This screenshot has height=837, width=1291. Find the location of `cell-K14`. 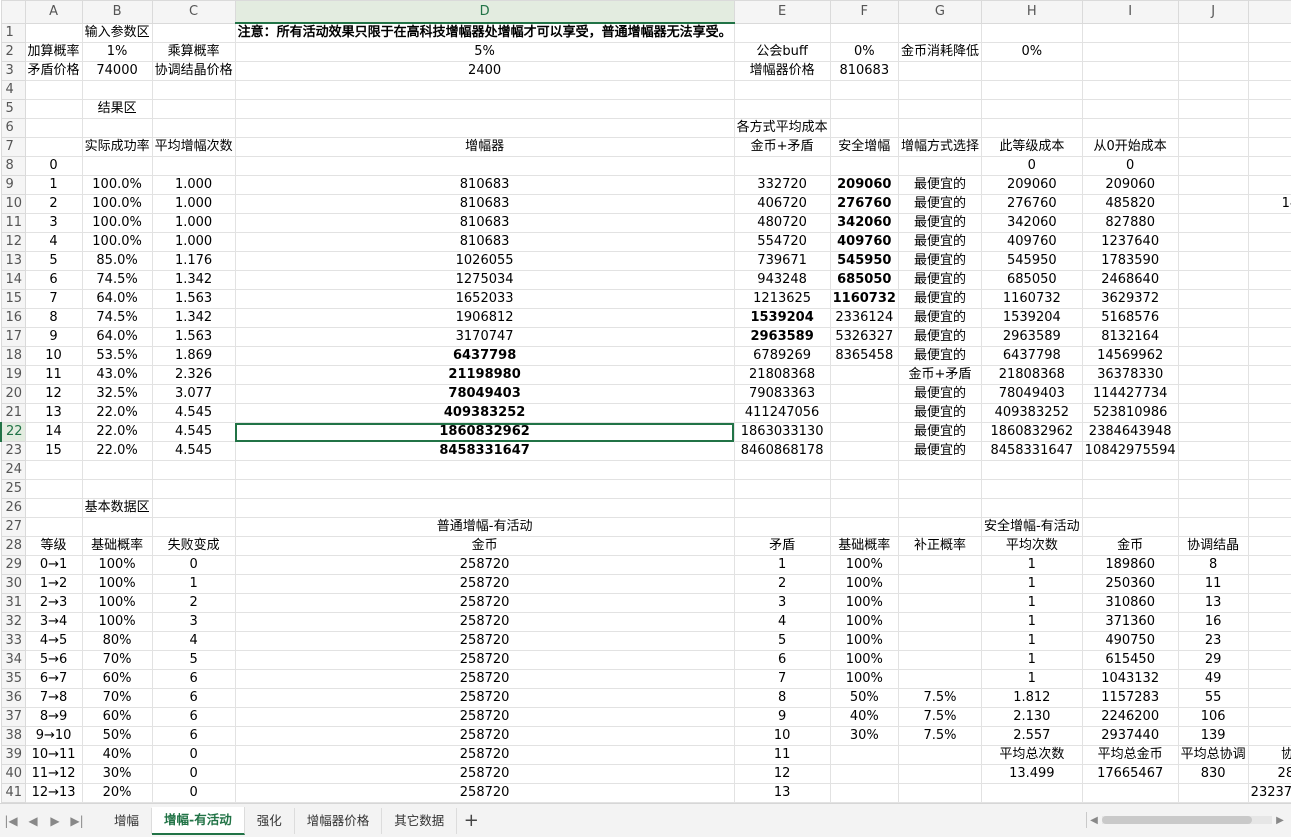

cell-K14 is located at coordinates (1269, 280).